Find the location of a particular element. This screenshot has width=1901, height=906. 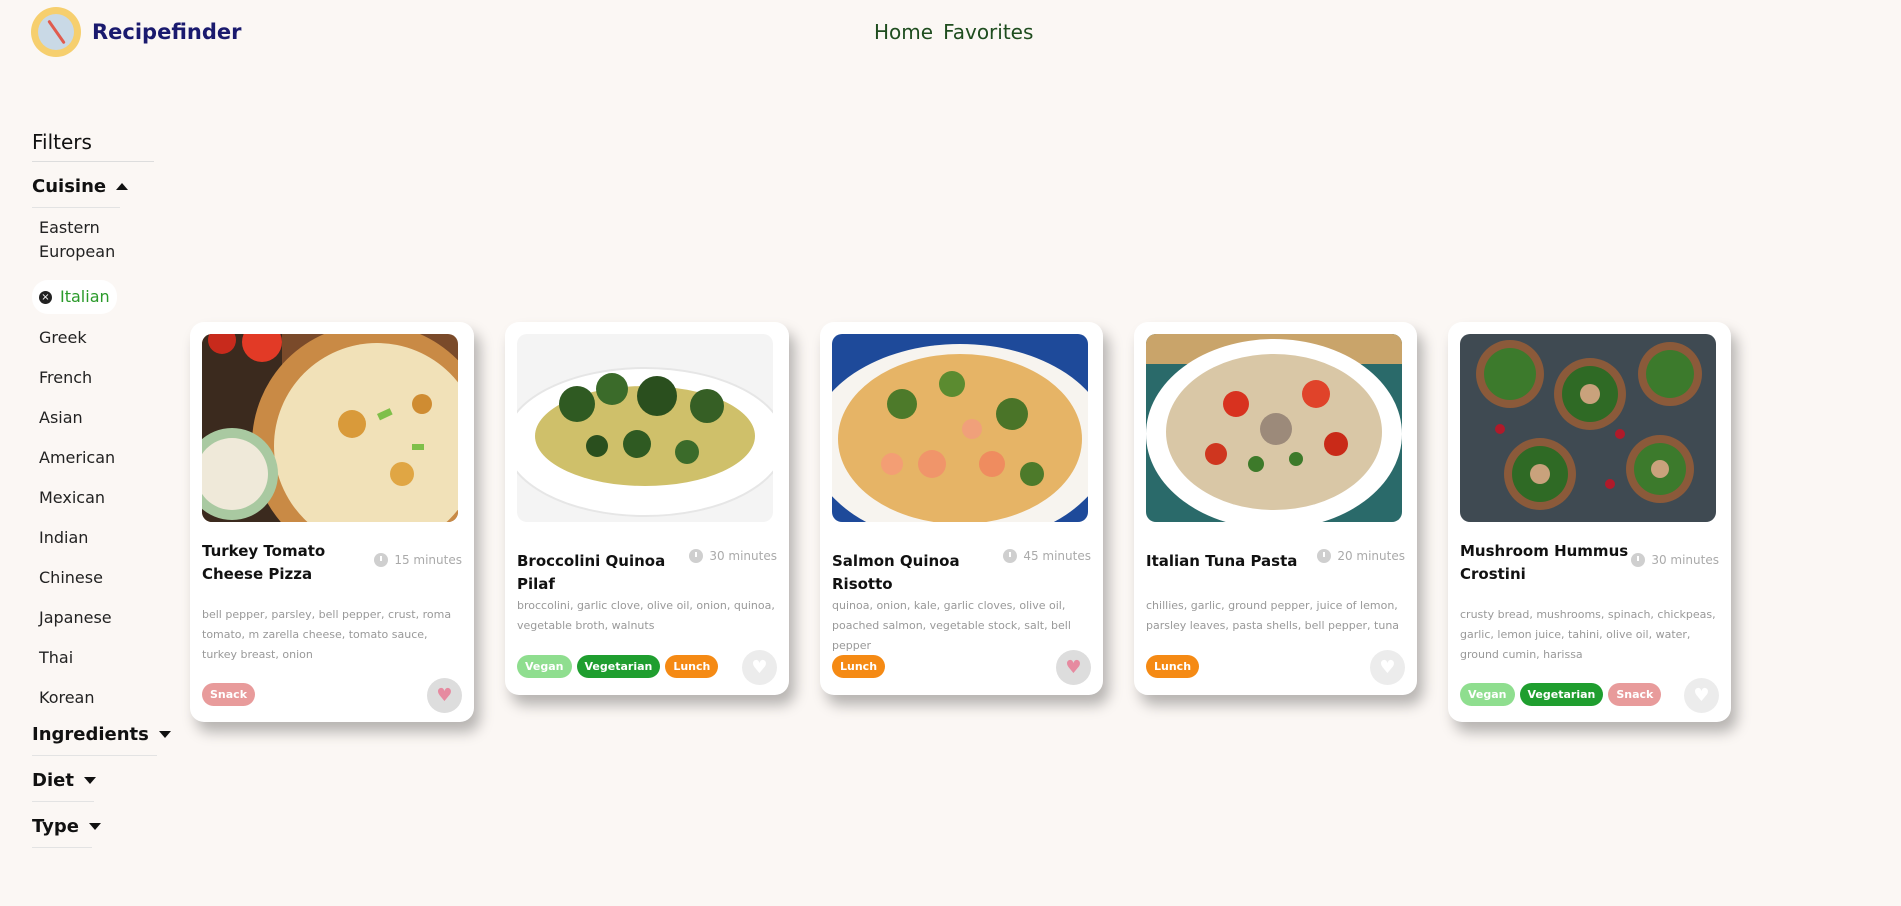

recipe-tags: Vegan Vegetarian Snack is located at coordinates (1561, 694).